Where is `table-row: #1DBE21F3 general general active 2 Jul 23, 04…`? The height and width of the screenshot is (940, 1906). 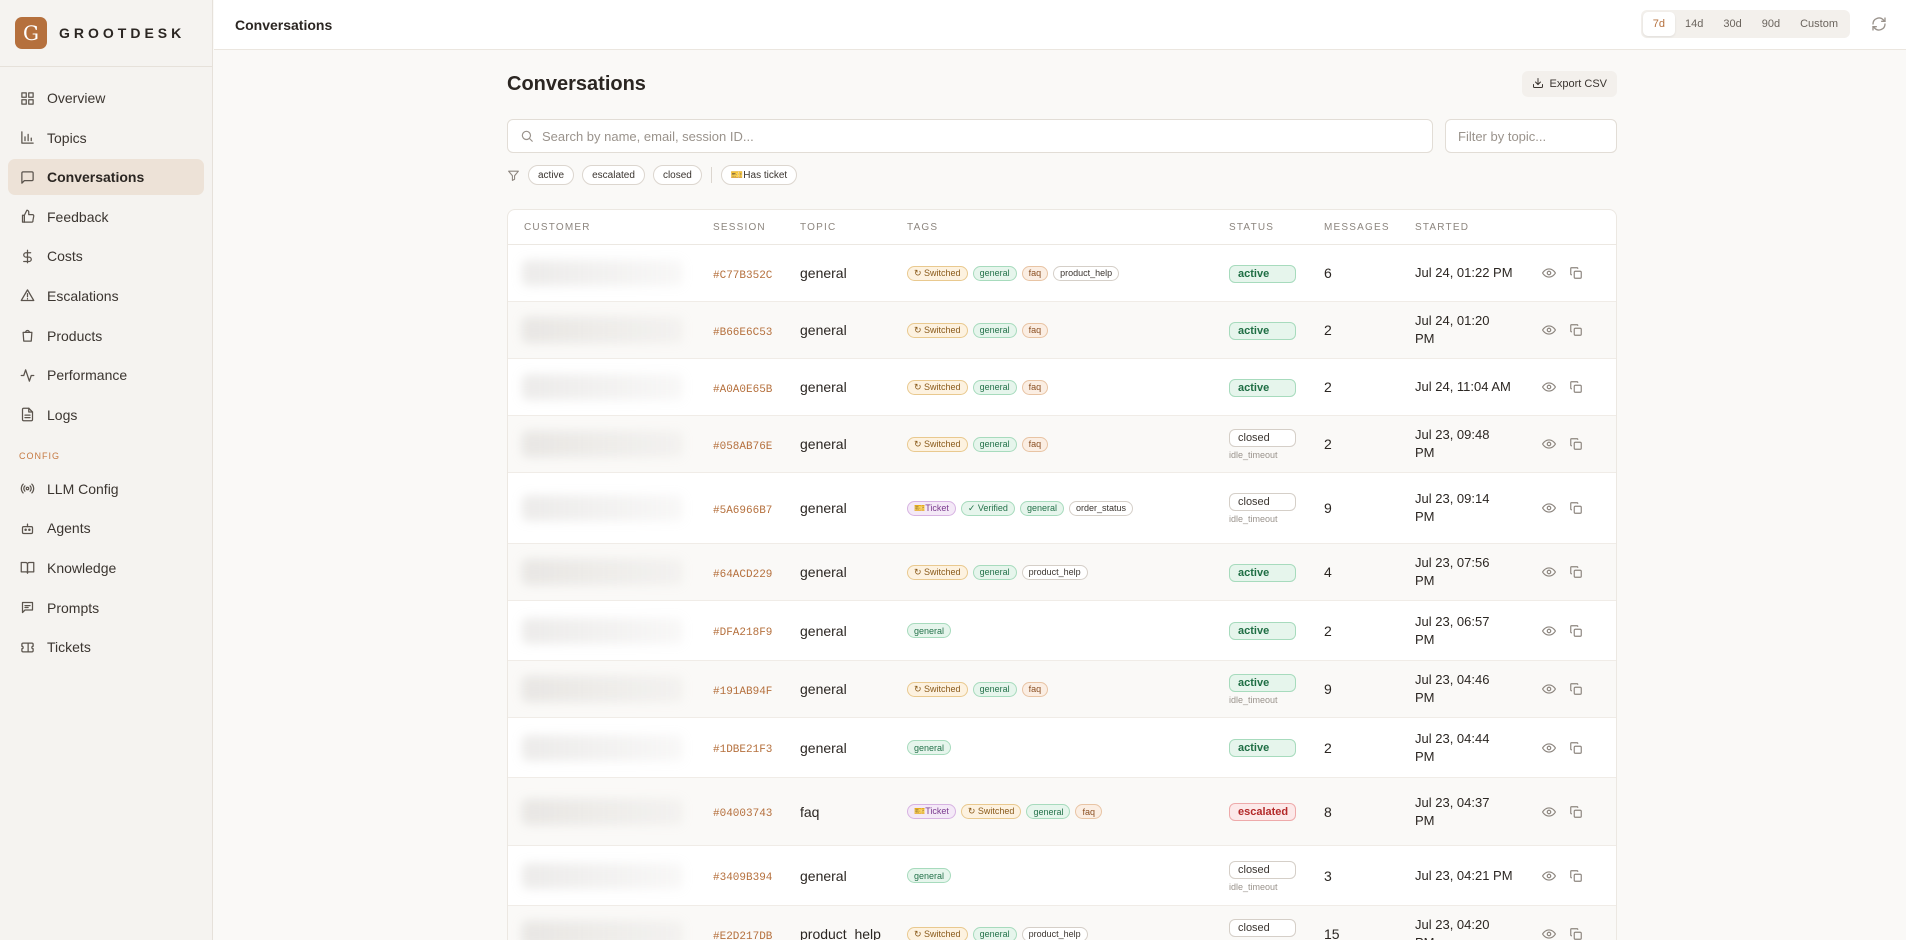 table-row: #1DBE21F3 general general active 2 Jul 23, 04… is located at coordinates (1062, 748).